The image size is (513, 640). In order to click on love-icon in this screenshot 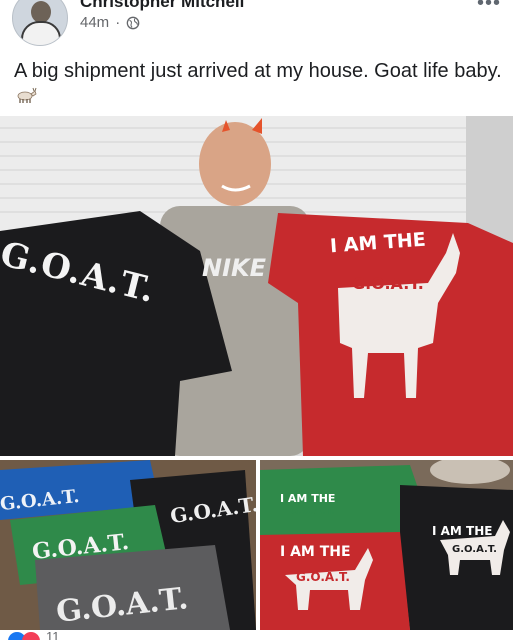, I will do `click(31, 636)`.